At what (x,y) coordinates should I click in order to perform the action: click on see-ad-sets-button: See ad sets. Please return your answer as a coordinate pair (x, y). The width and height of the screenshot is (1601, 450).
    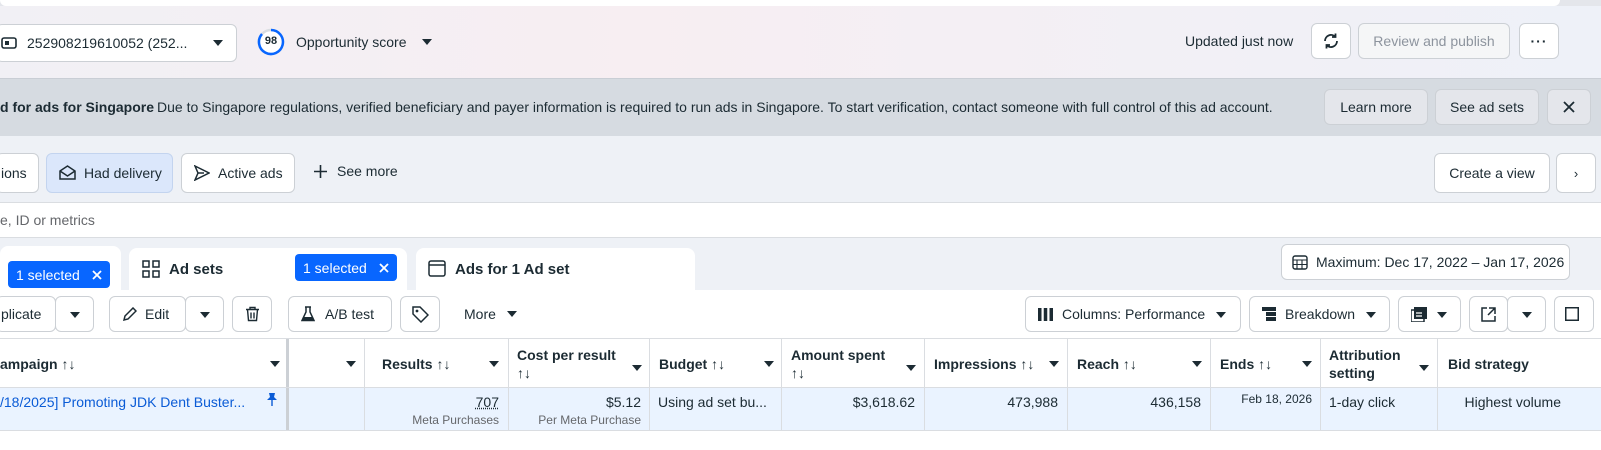
    Looking at the image, I should click on (1487, 107).